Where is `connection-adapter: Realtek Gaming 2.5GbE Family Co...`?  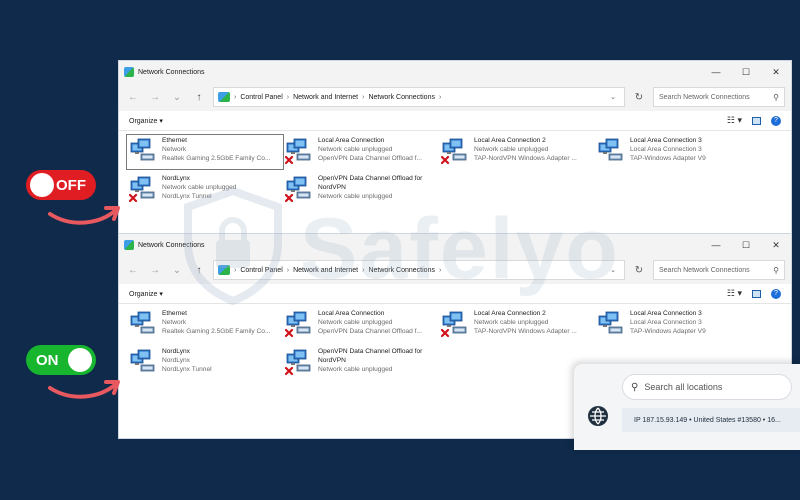
connection-adapter: Realtek Gaming 2.5GbE Family Co... is located at coordinates (216, 158).